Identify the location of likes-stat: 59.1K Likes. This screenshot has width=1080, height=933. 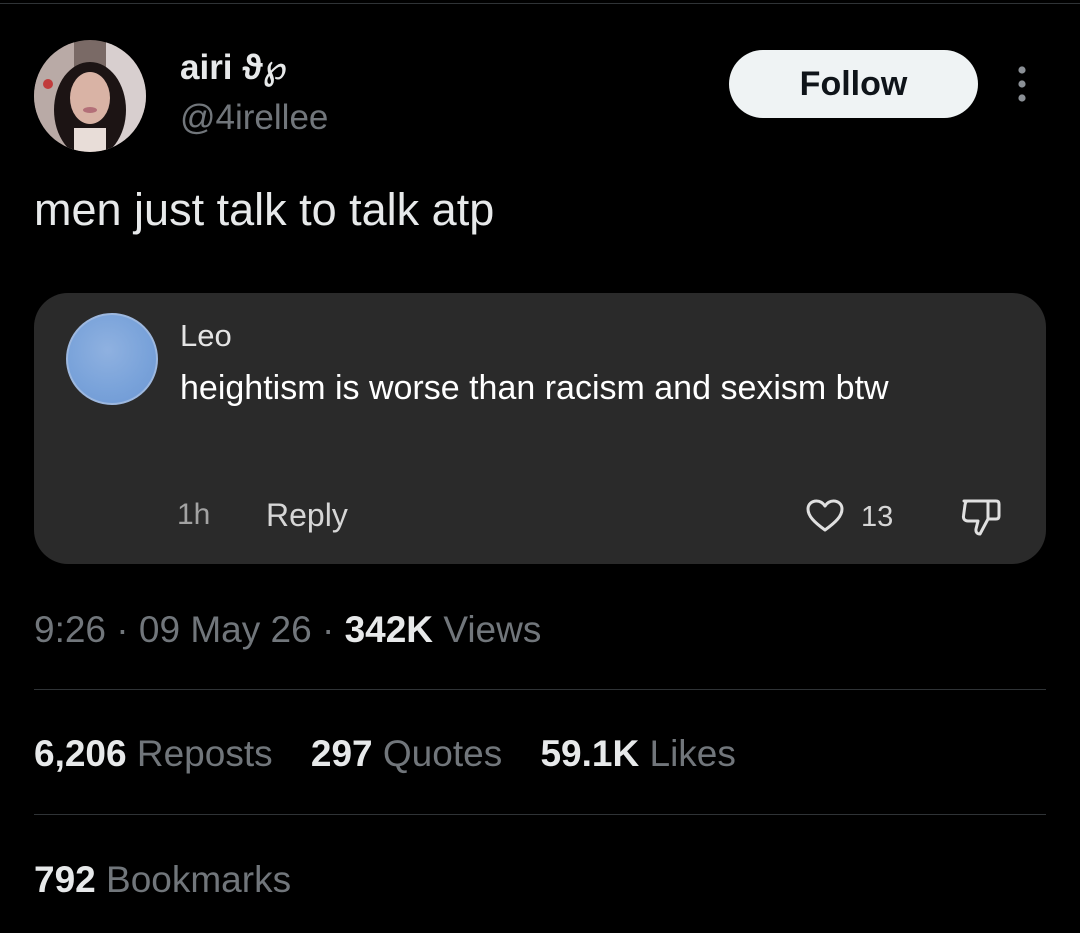
(637, 753).